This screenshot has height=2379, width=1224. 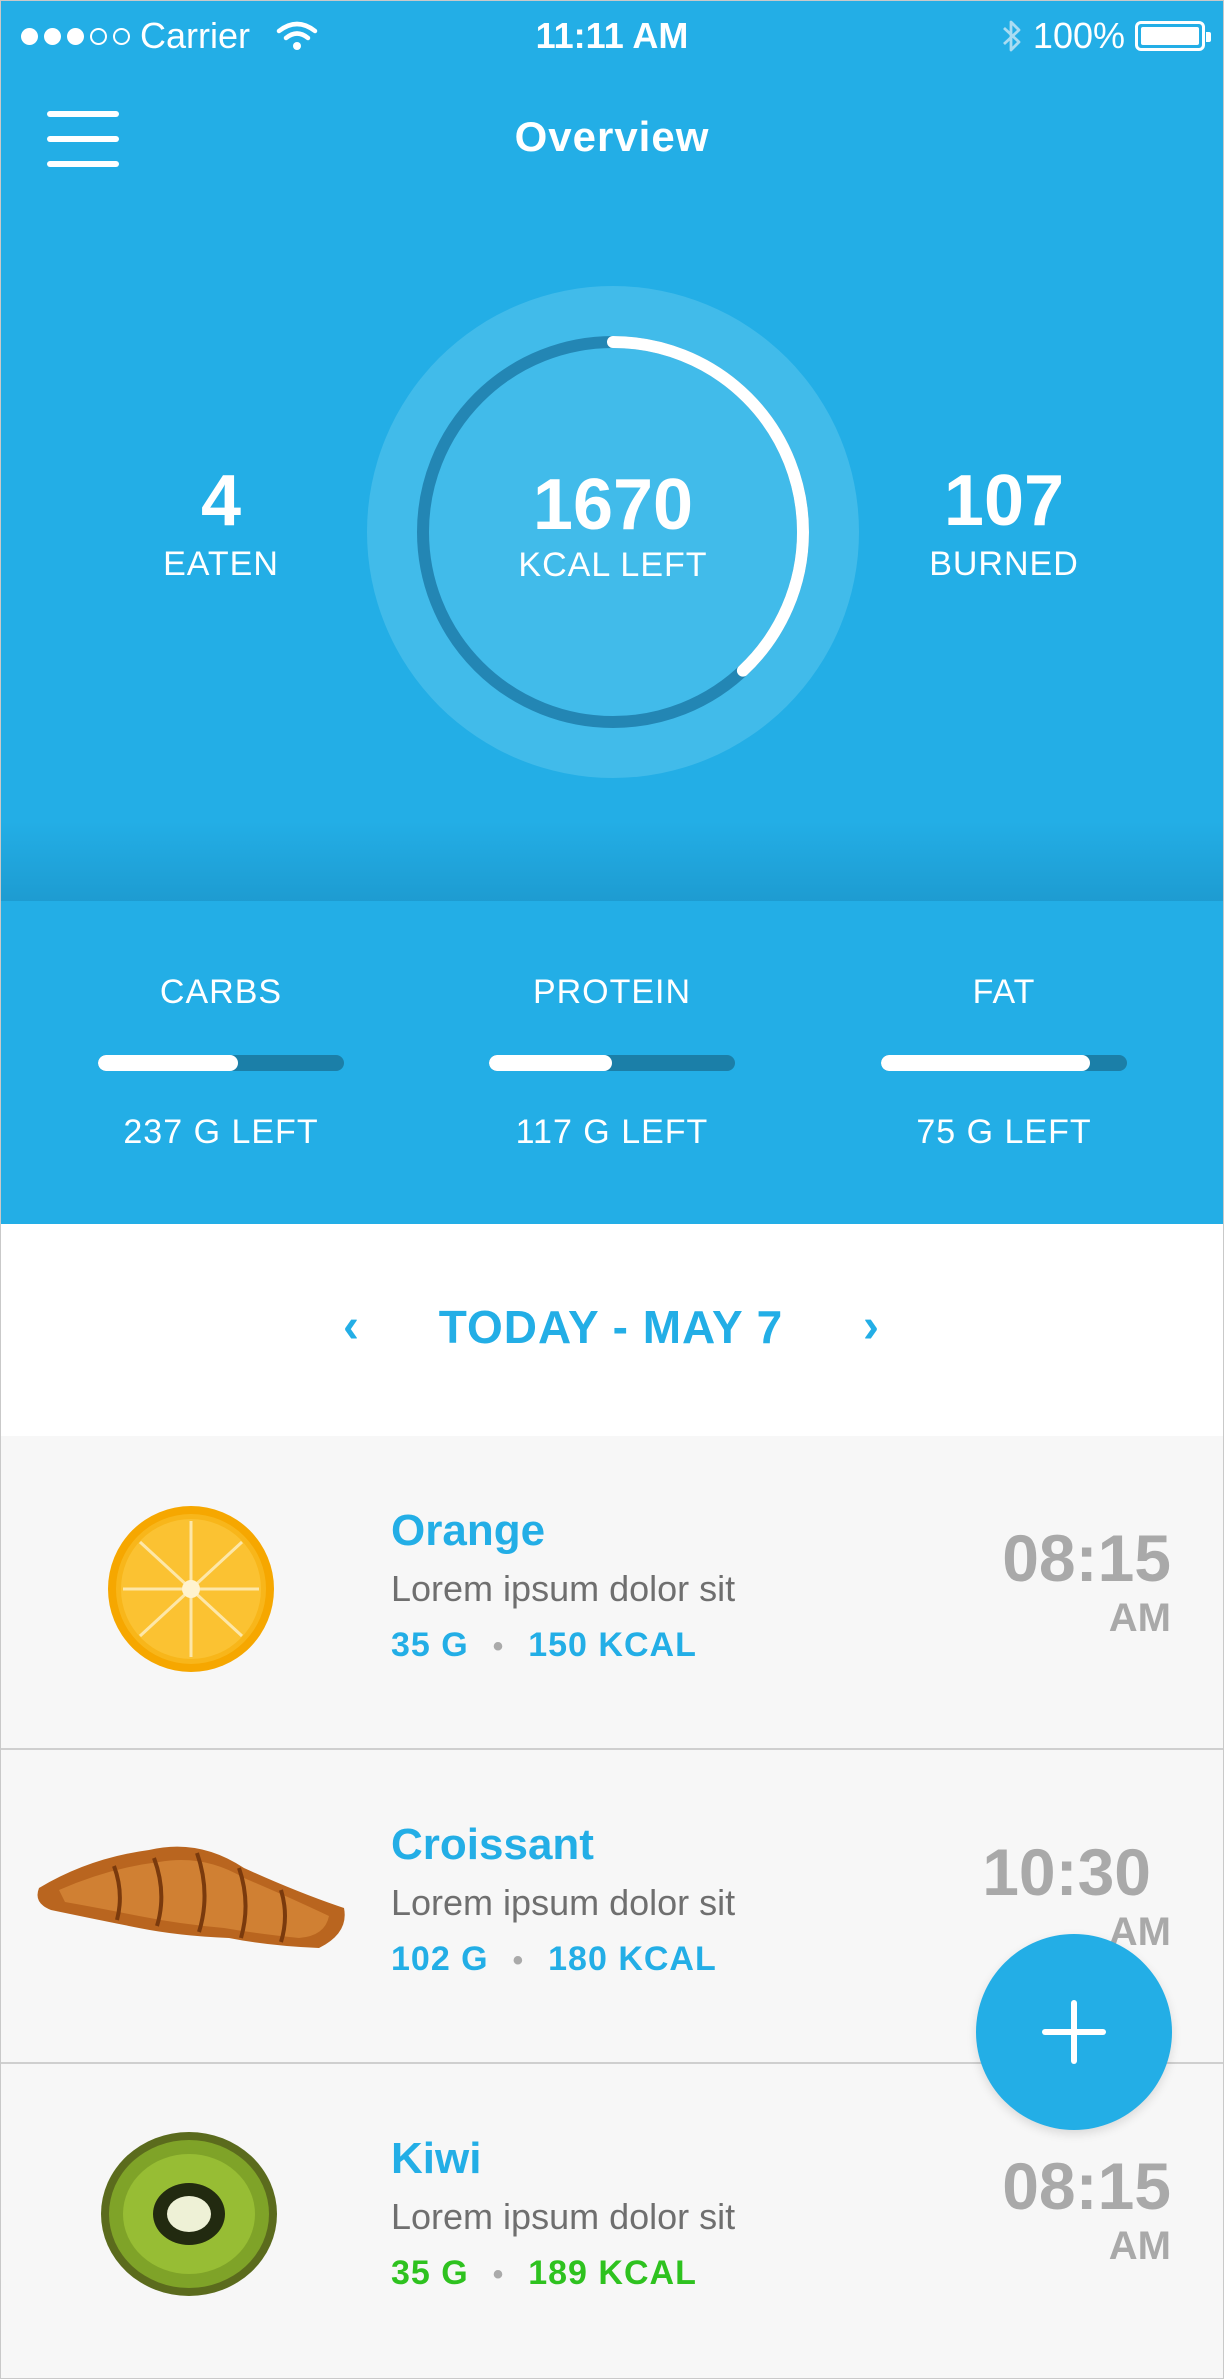 What do you see at coordinates (351, 1327) in the screenshot?
I see `chevron-left-icon: ‹` at bounding box center [351, 1327].